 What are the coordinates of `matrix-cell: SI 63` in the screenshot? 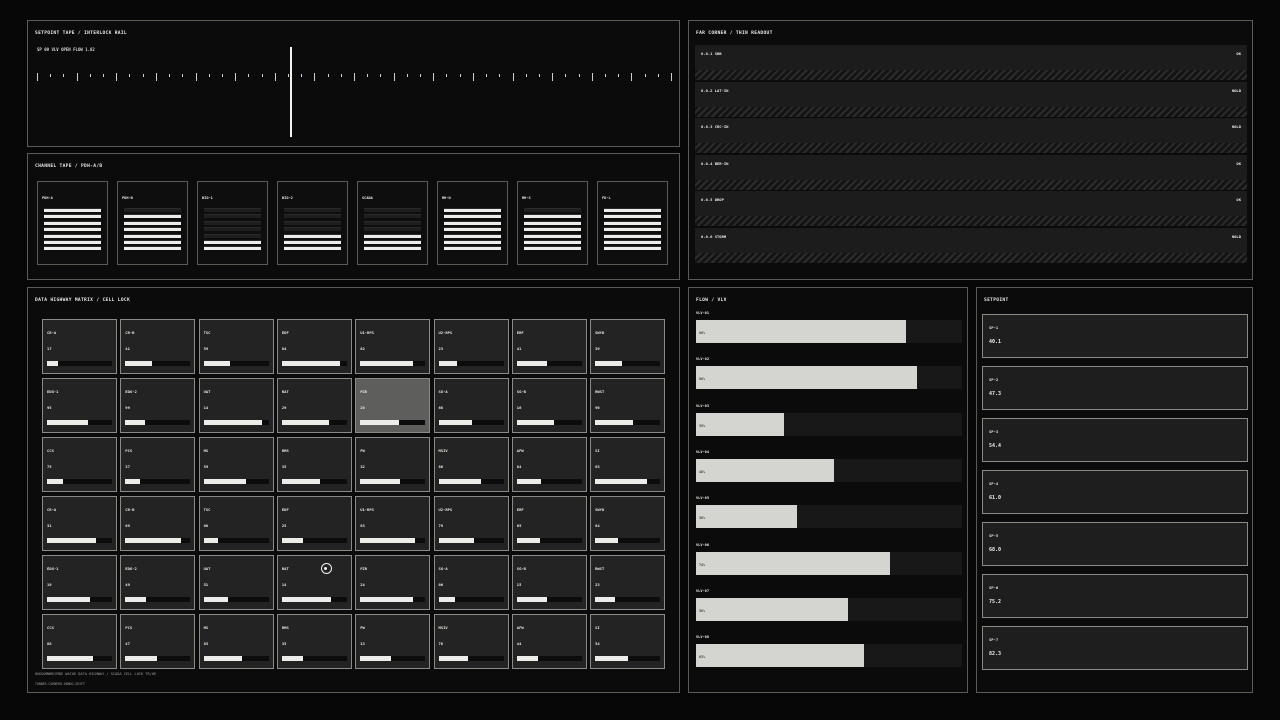 It's located at (628, 464).